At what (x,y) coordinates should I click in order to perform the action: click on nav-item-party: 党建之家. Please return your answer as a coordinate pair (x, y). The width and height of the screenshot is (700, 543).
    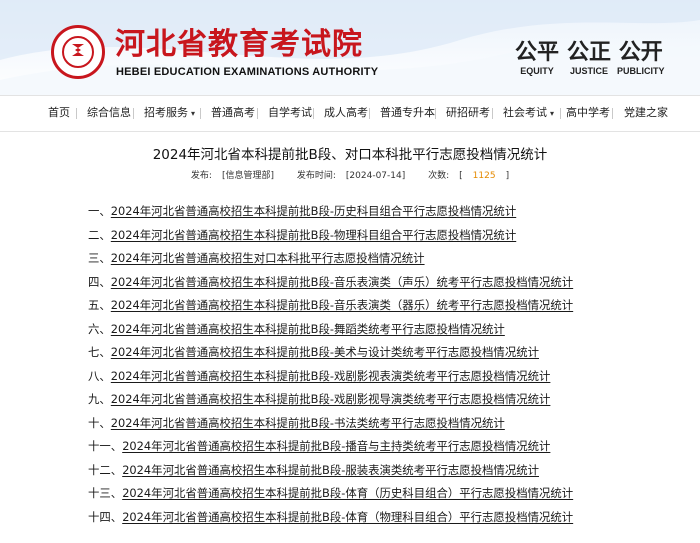
    Looking at the image, I should click on (646, 113).